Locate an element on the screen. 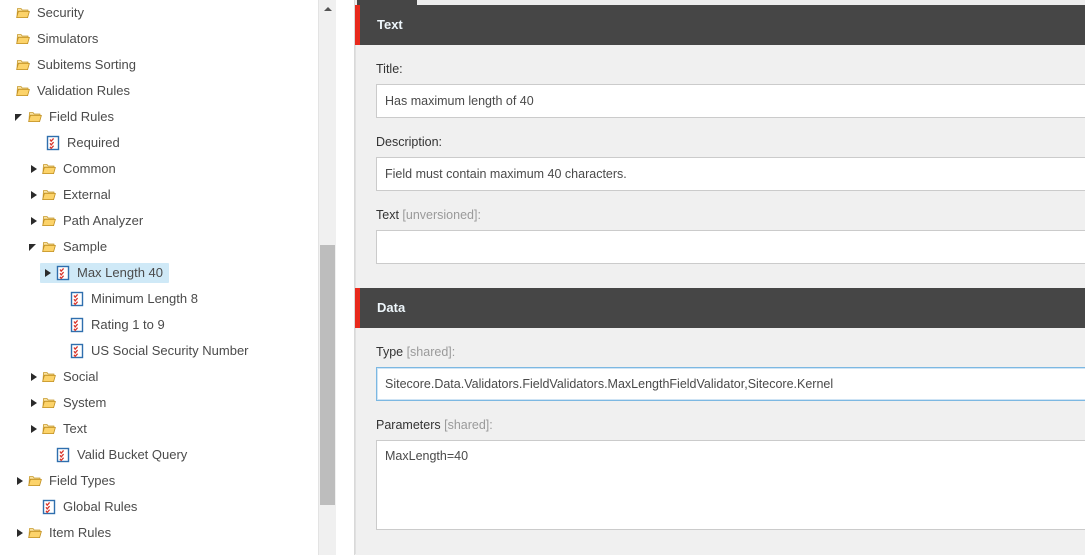 Image resolution: width=1085 pixels, height=555 pixels. section-header-text: Text is located at coordinates (720, 25).